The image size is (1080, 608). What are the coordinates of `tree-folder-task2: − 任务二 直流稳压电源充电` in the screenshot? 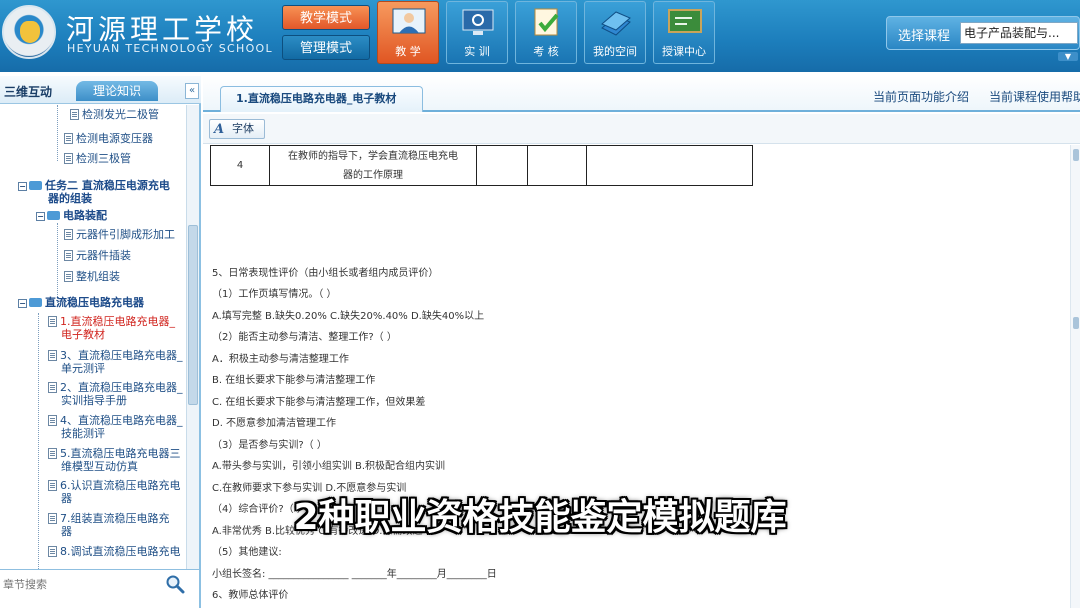 It's located at (94, 185).